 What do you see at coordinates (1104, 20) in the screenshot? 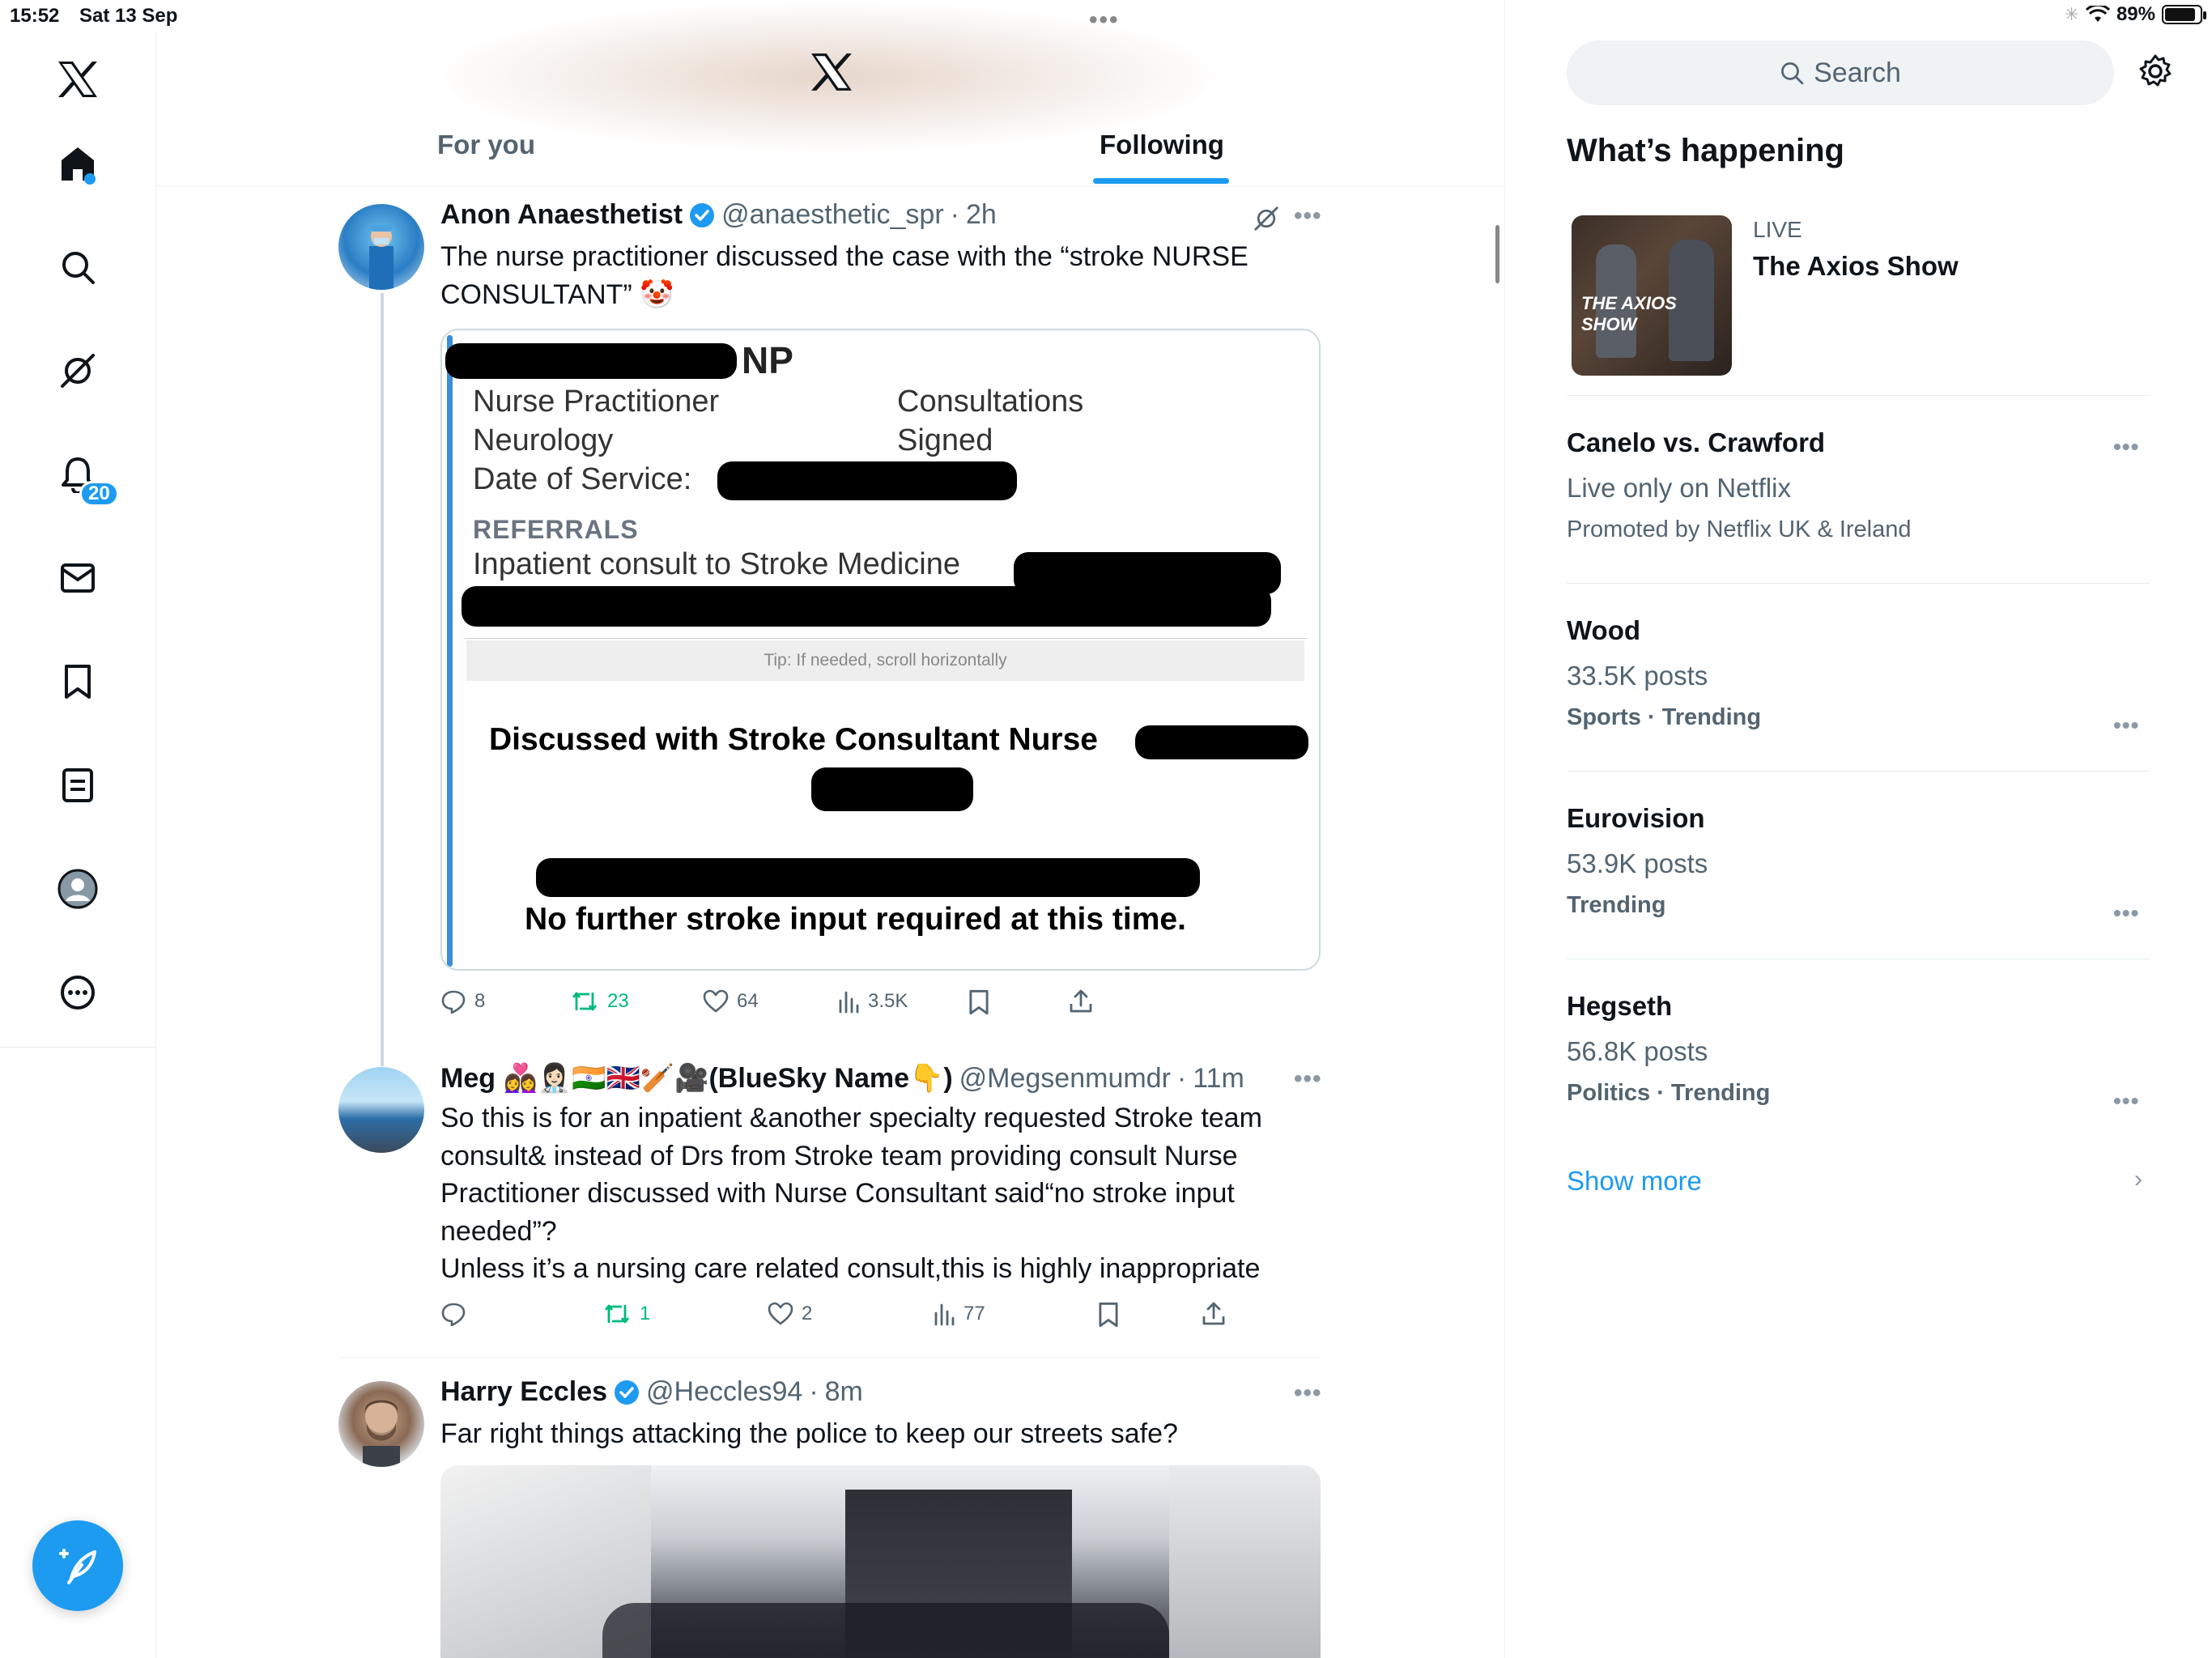
I see `multitasking-dots-icon: •••` at bounding box center [1104, 20].